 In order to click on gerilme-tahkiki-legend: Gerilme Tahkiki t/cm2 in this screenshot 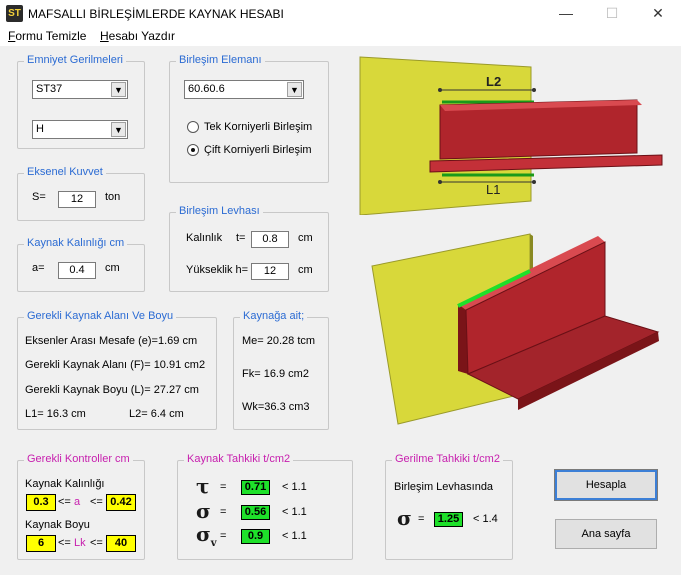, I will do `click(447, 459)`.